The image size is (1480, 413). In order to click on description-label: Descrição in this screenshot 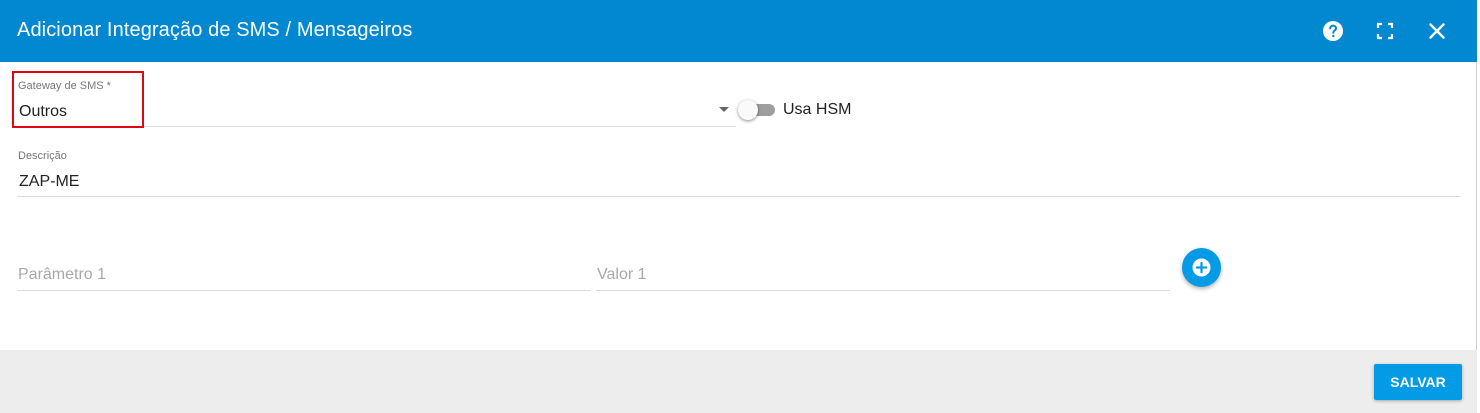, I will do `click(42, 156)`.